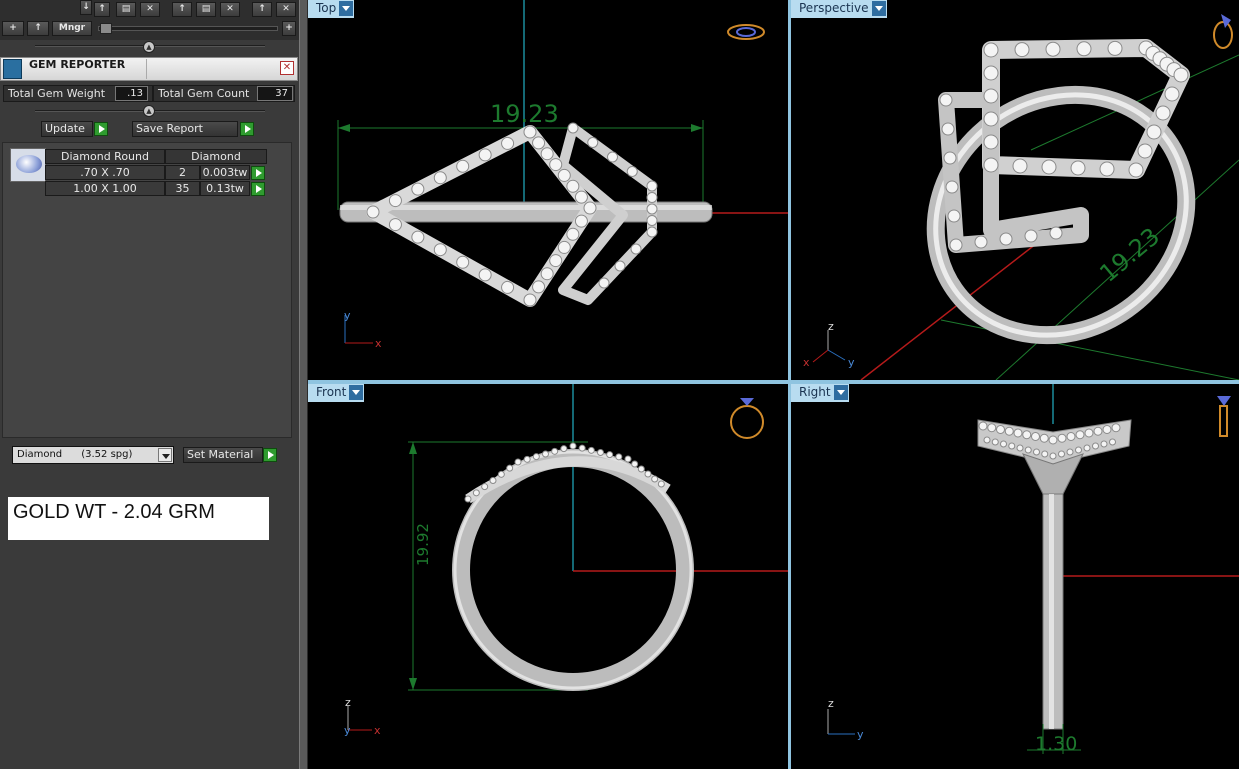  I want to click on set-material-button: Set Material, so click(223, 455).